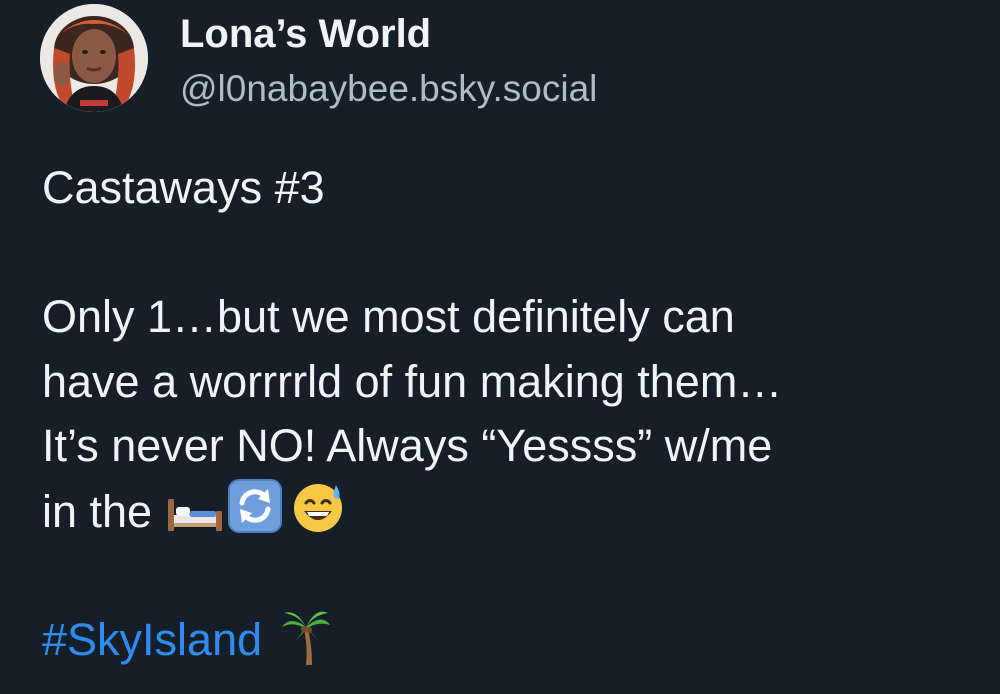 This screenshot has height=694, width=1000. Describe the element at coordinates (97, 511) in the screenshot. I see `post-body-line-4-text: in the` at that location.